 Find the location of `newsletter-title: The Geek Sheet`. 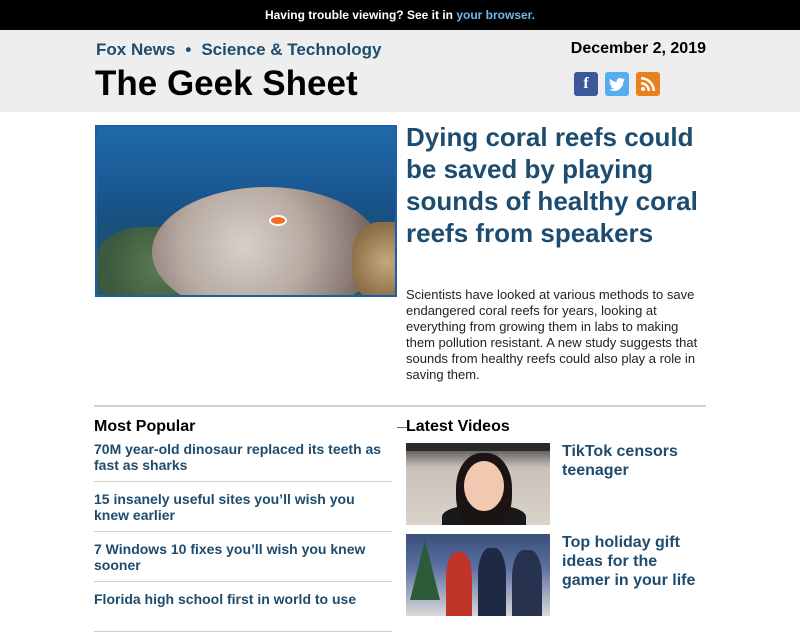

newsletter-title: The Geek Sheet is located at coordinates (226, 83).